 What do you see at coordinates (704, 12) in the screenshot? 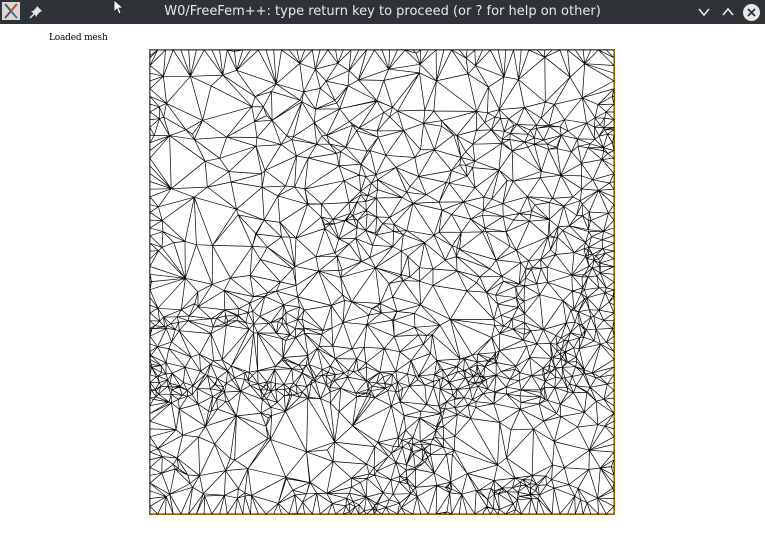
I see `chevron-down-icon` at bounding box center [704, 12].